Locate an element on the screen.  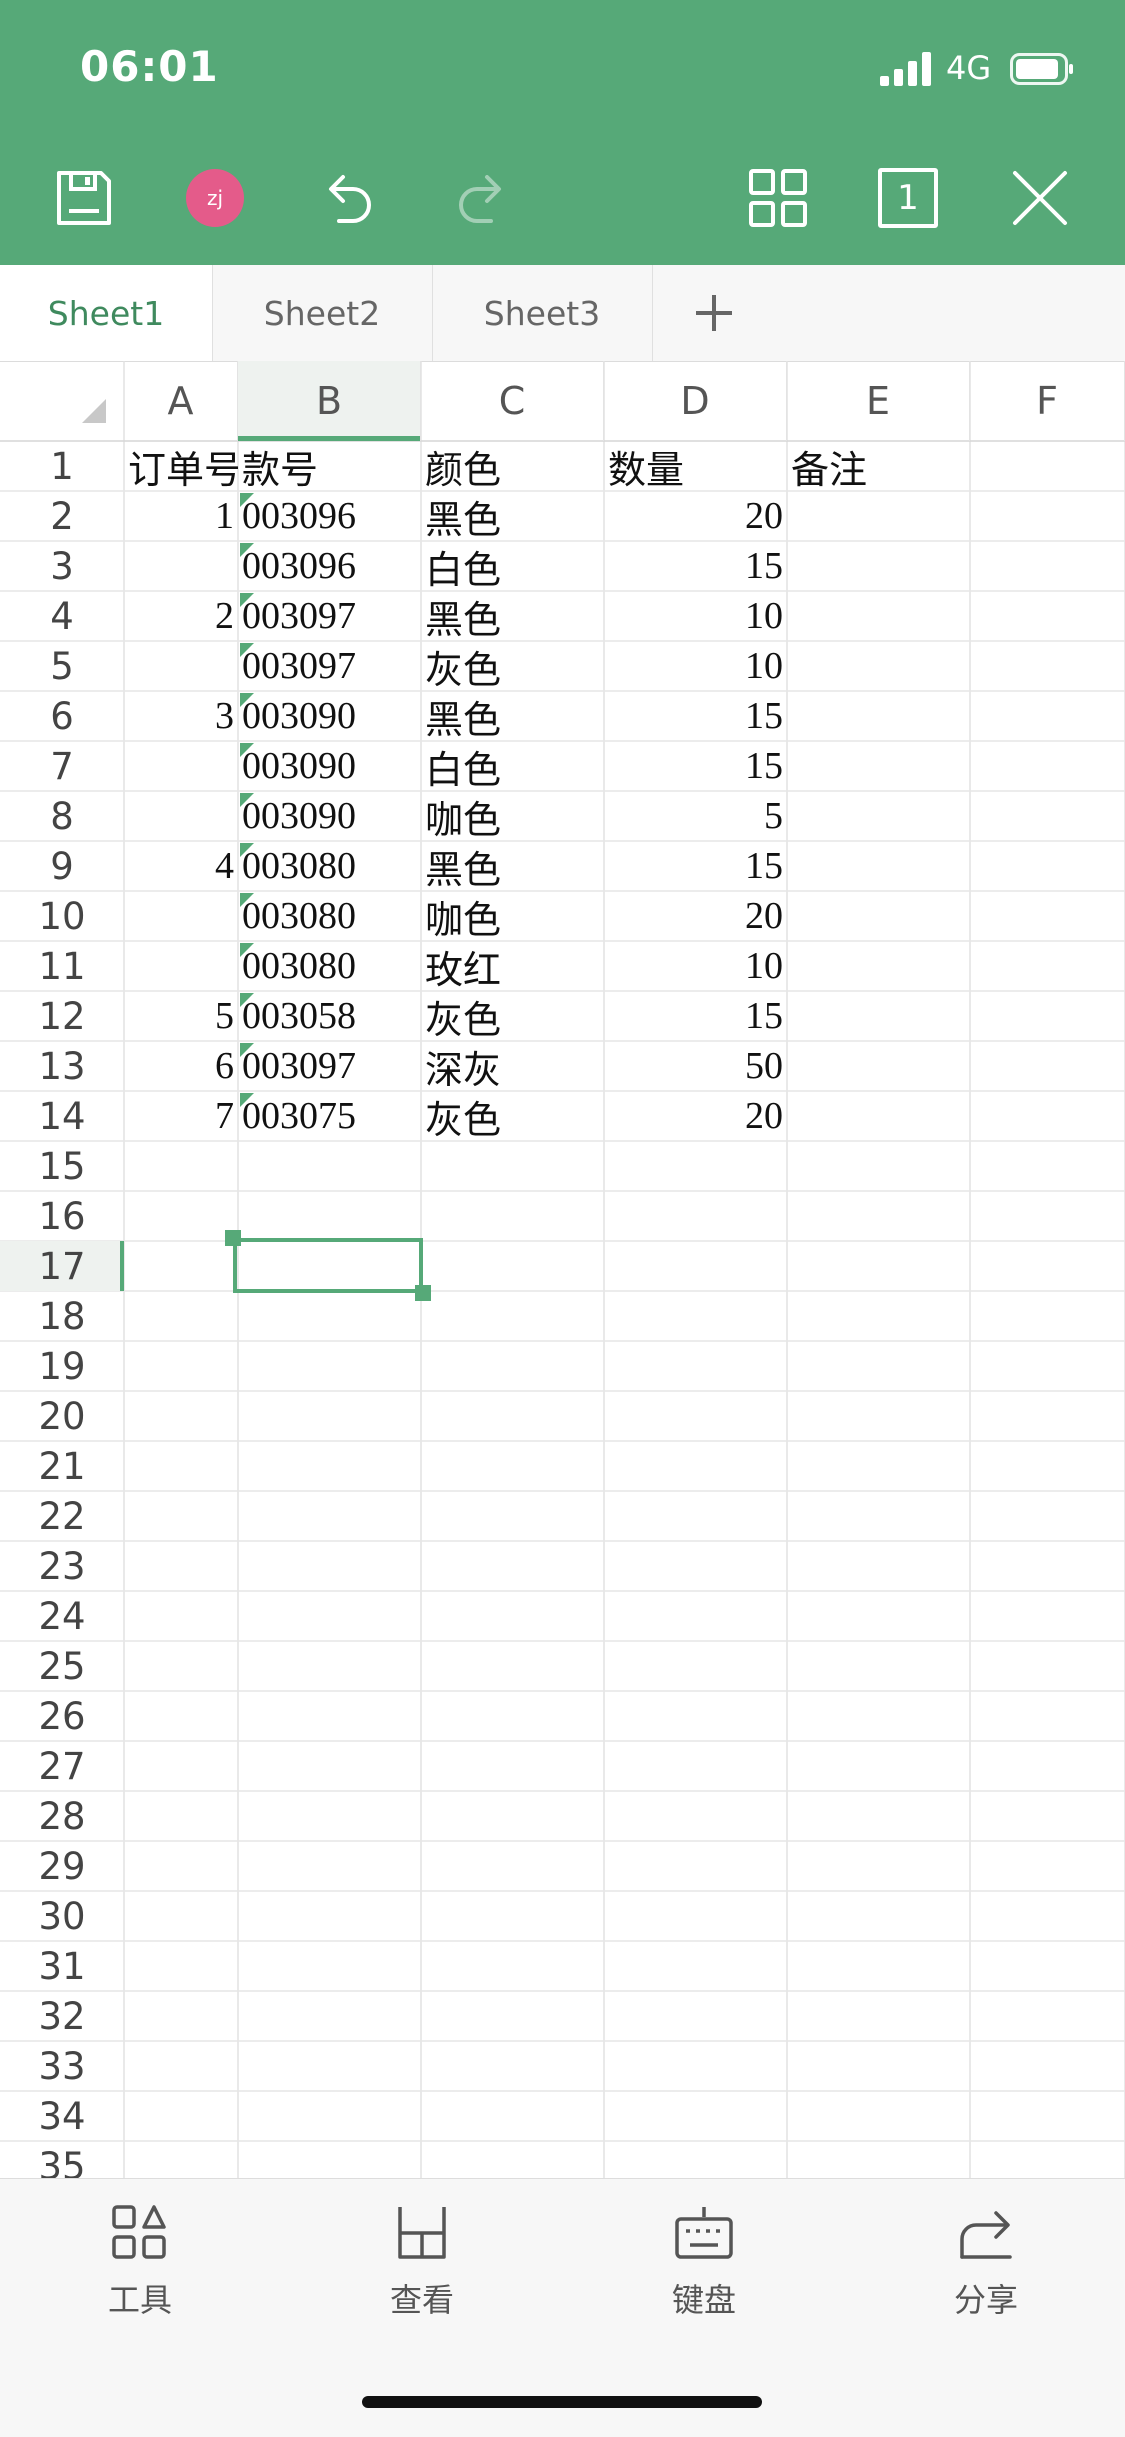
column-header-d: D is located at coordinates (695, 401).